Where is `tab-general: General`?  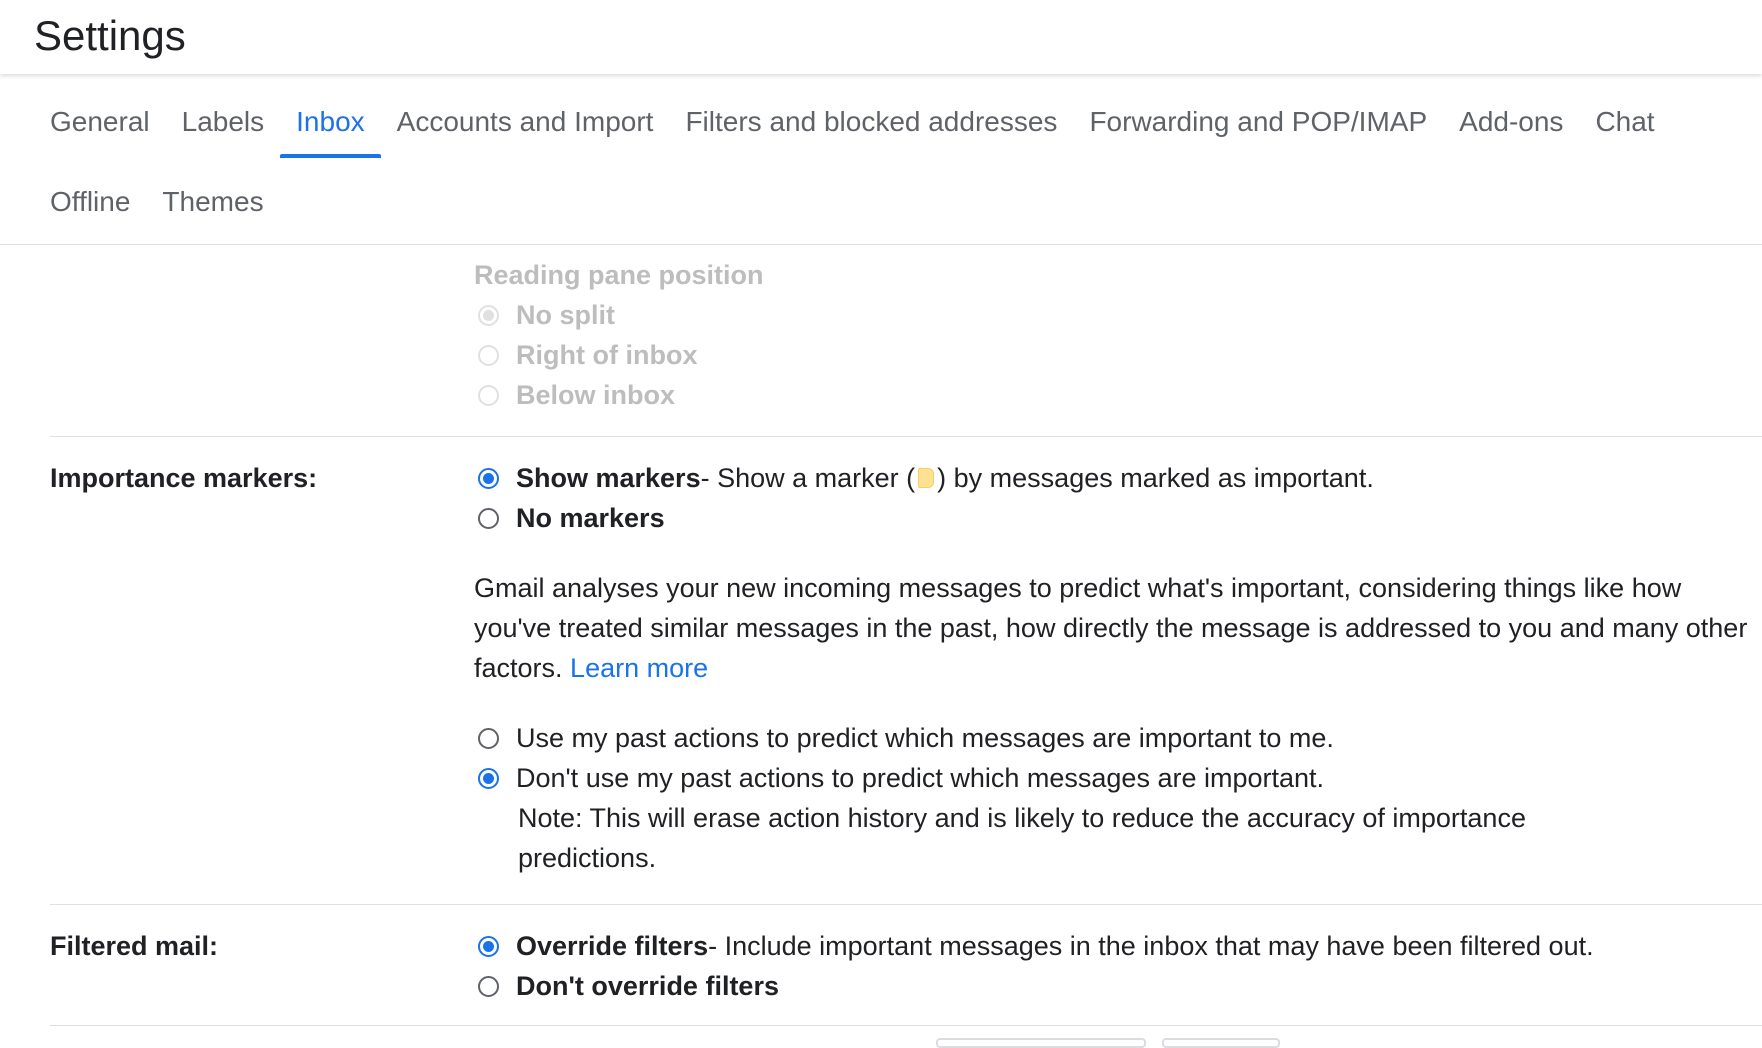 tab-general: General is located at coordinates (100, 125).